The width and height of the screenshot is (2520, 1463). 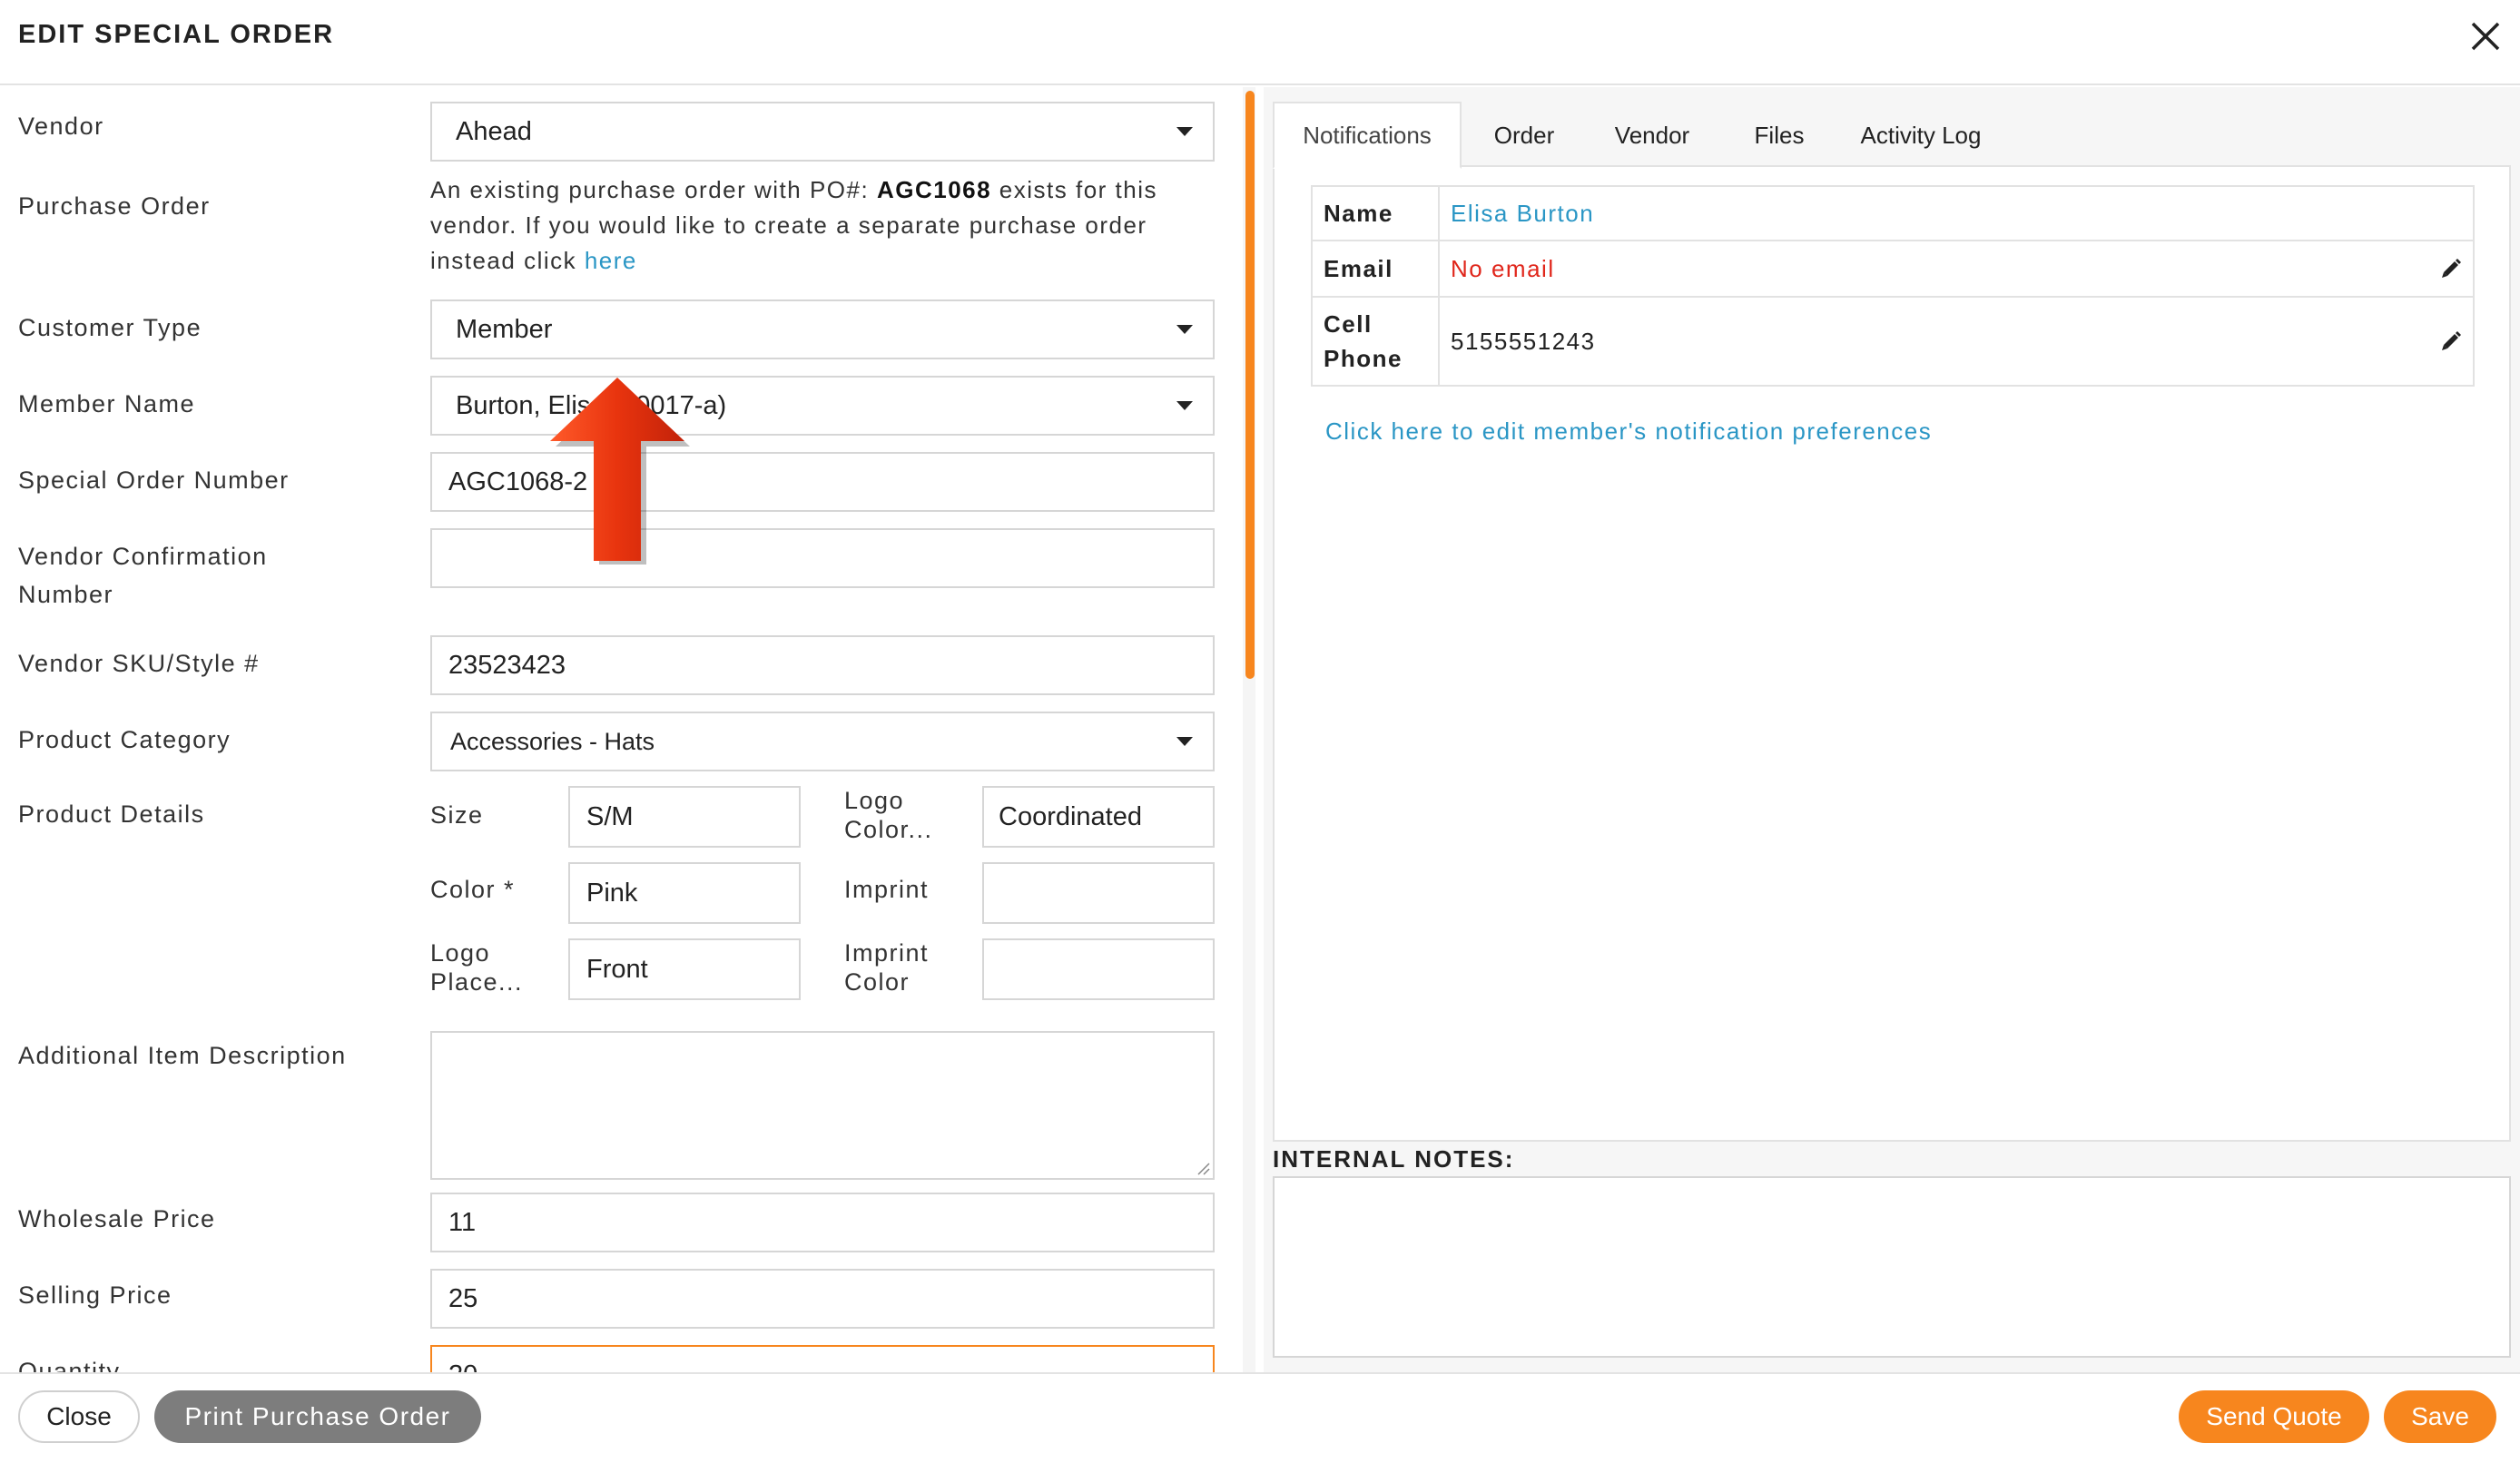 I want to click on imprint-input, so click(x=1098, y=893).